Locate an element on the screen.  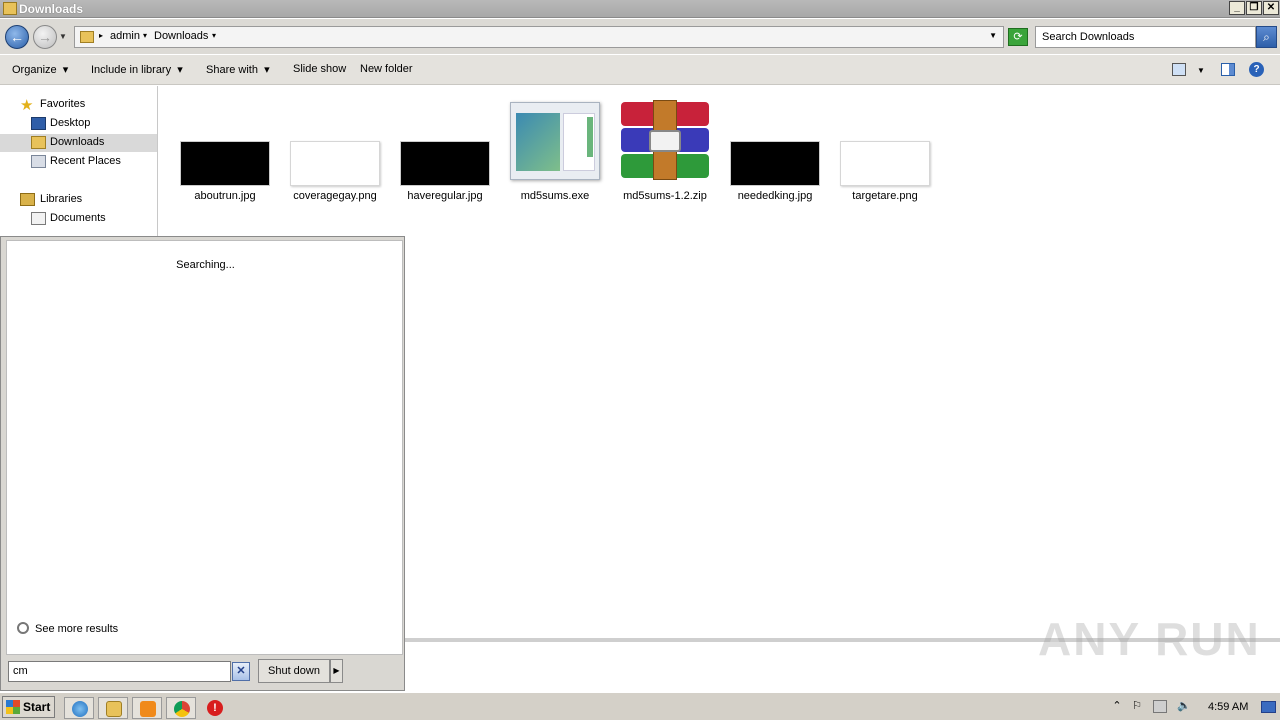
taskbar: Start ! ⌃ ⚐ 🔈 4:59 AM is located at coordinates (640, 706).